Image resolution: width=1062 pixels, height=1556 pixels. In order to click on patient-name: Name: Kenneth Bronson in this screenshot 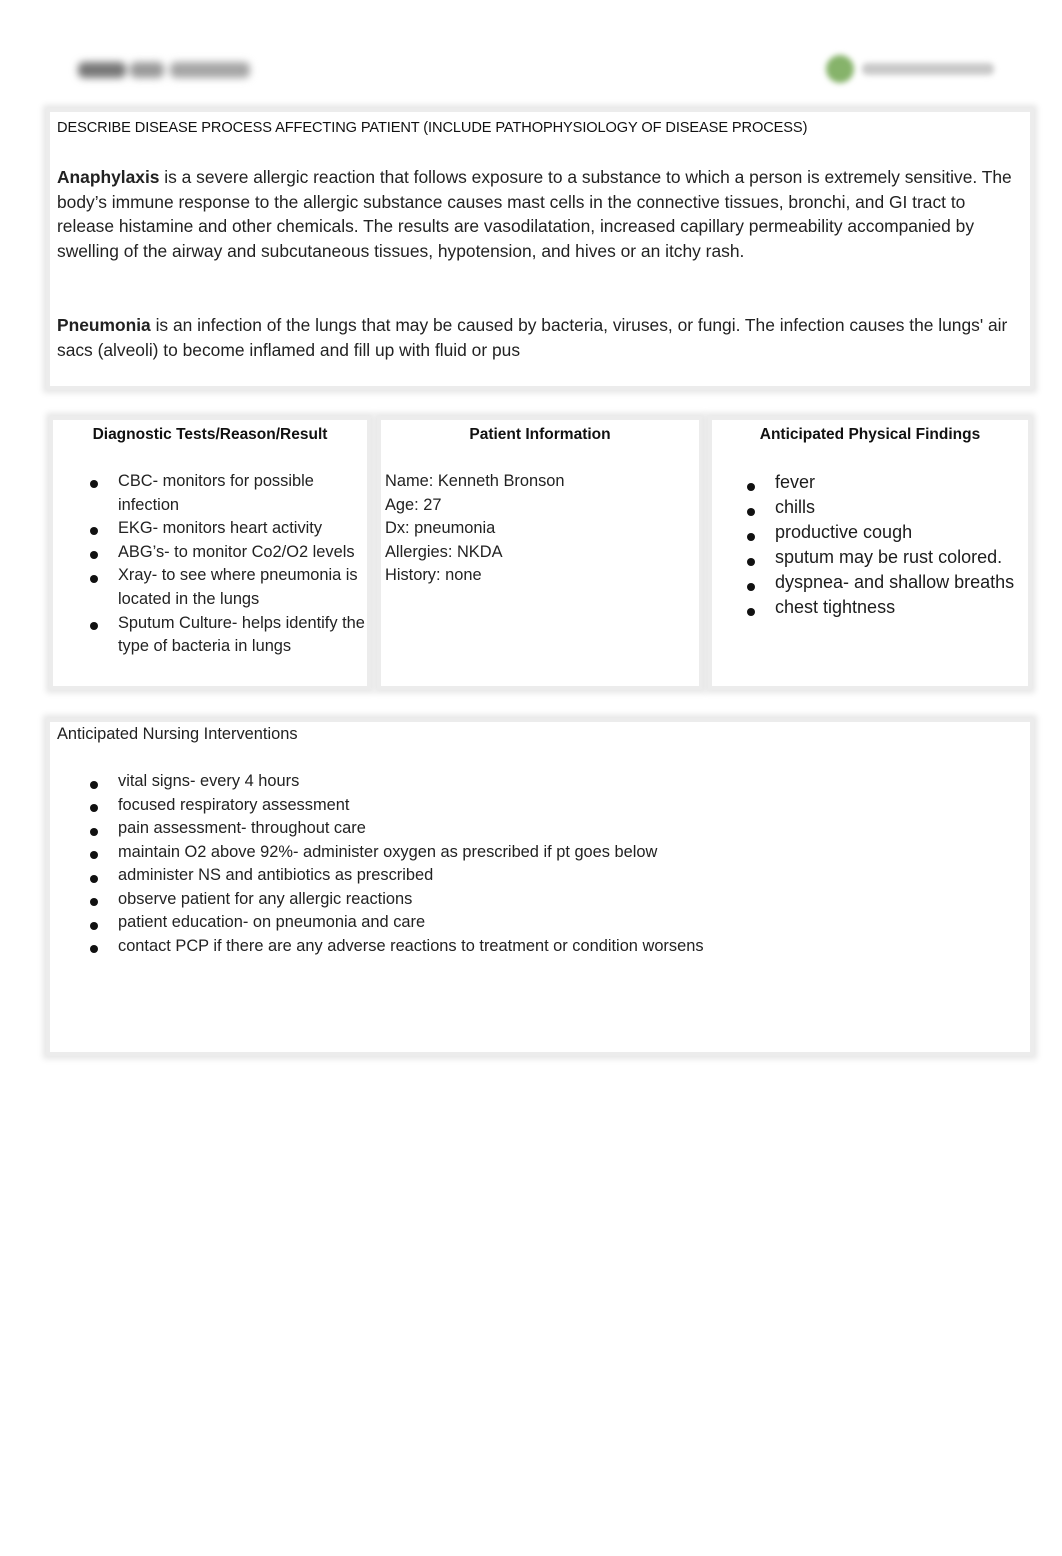, I will do `click(475, 481)`.